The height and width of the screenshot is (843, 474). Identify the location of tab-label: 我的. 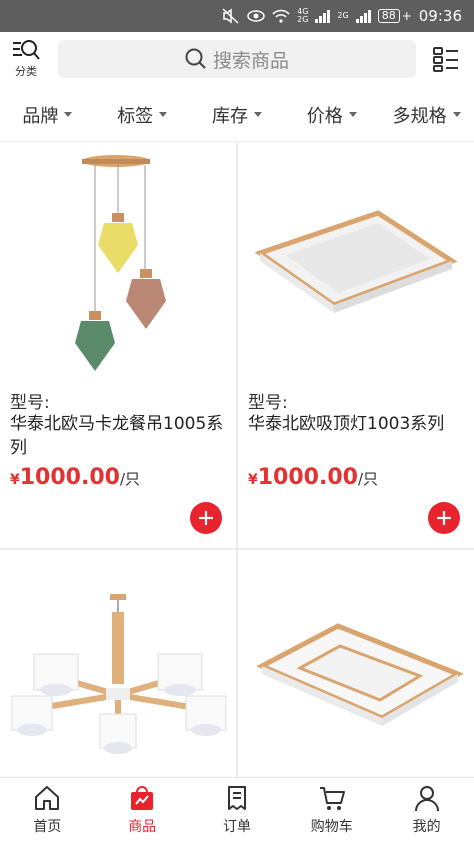
(426, 827).